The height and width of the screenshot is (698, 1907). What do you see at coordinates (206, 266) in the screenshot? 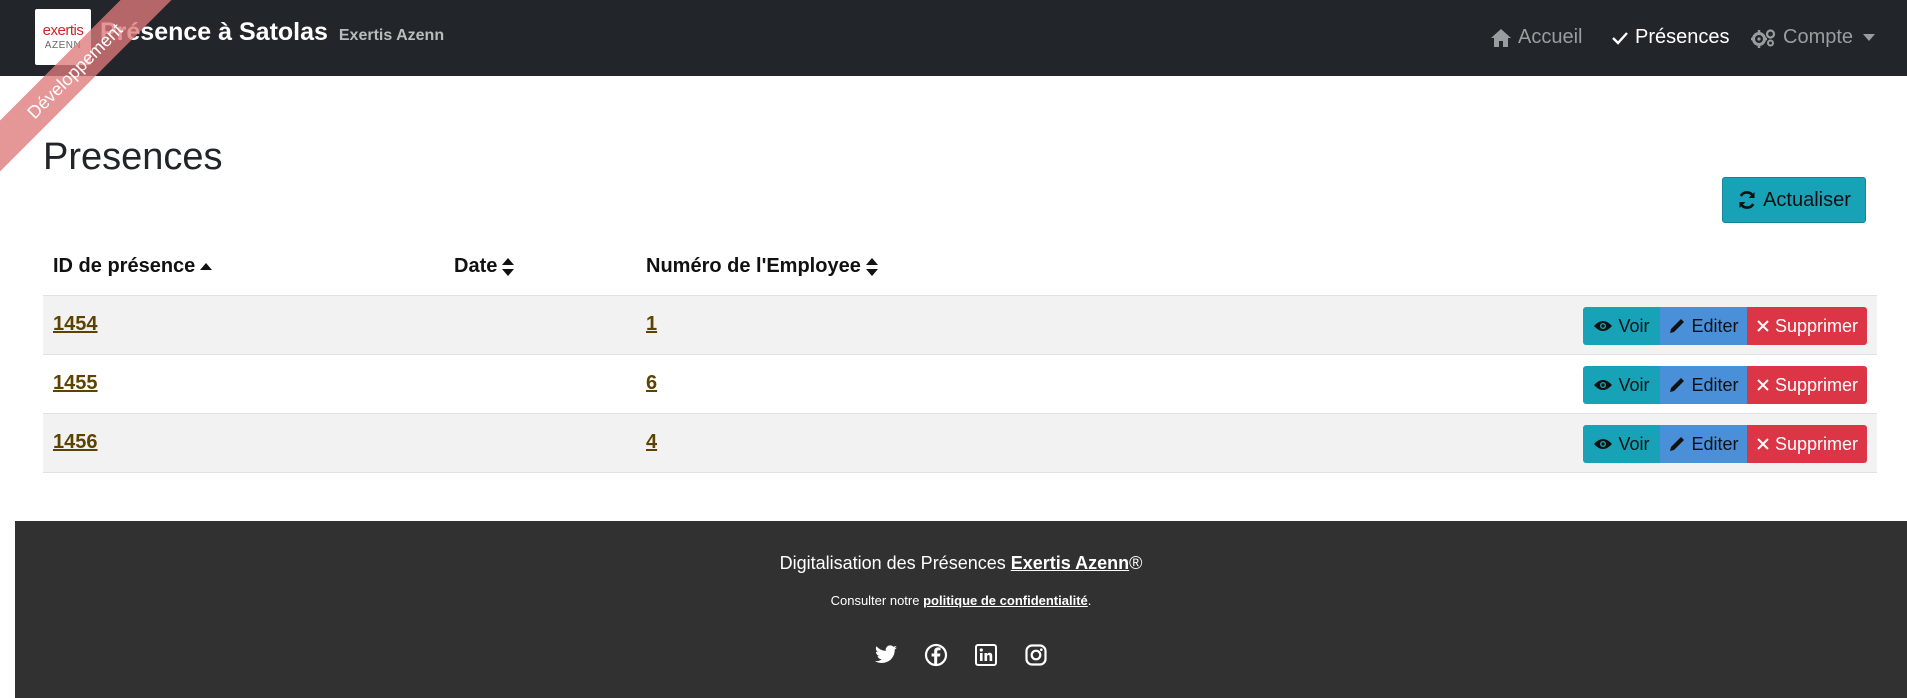
I see `sort-asc-icon` at bounding box center [206, 266].